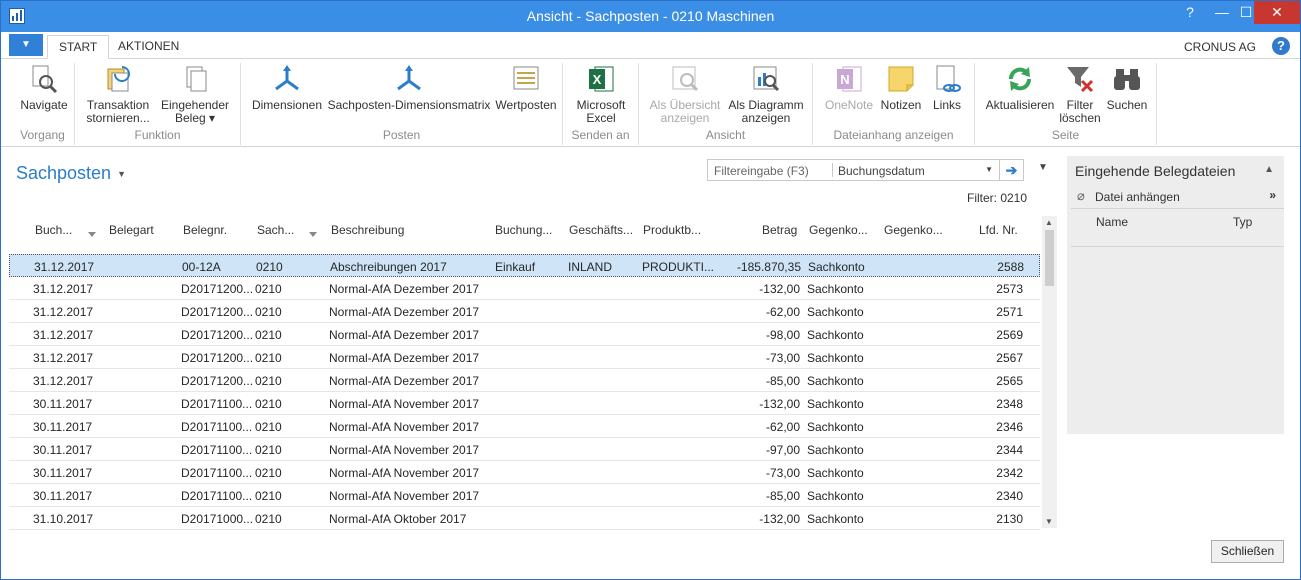 The image size is (1301, 580). Describe the element at coordinates (1043, 167) in the screenshot. I see `collapse-chevron-icon: ▼` at that location.